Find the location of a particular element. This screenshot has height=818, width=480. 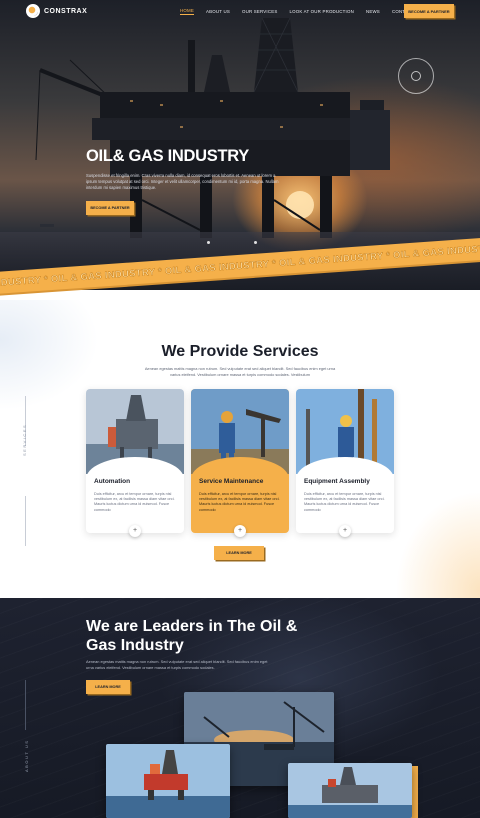

nav-become-partner-button: BECOME A PARTNER is located at coordinates (429, 11).